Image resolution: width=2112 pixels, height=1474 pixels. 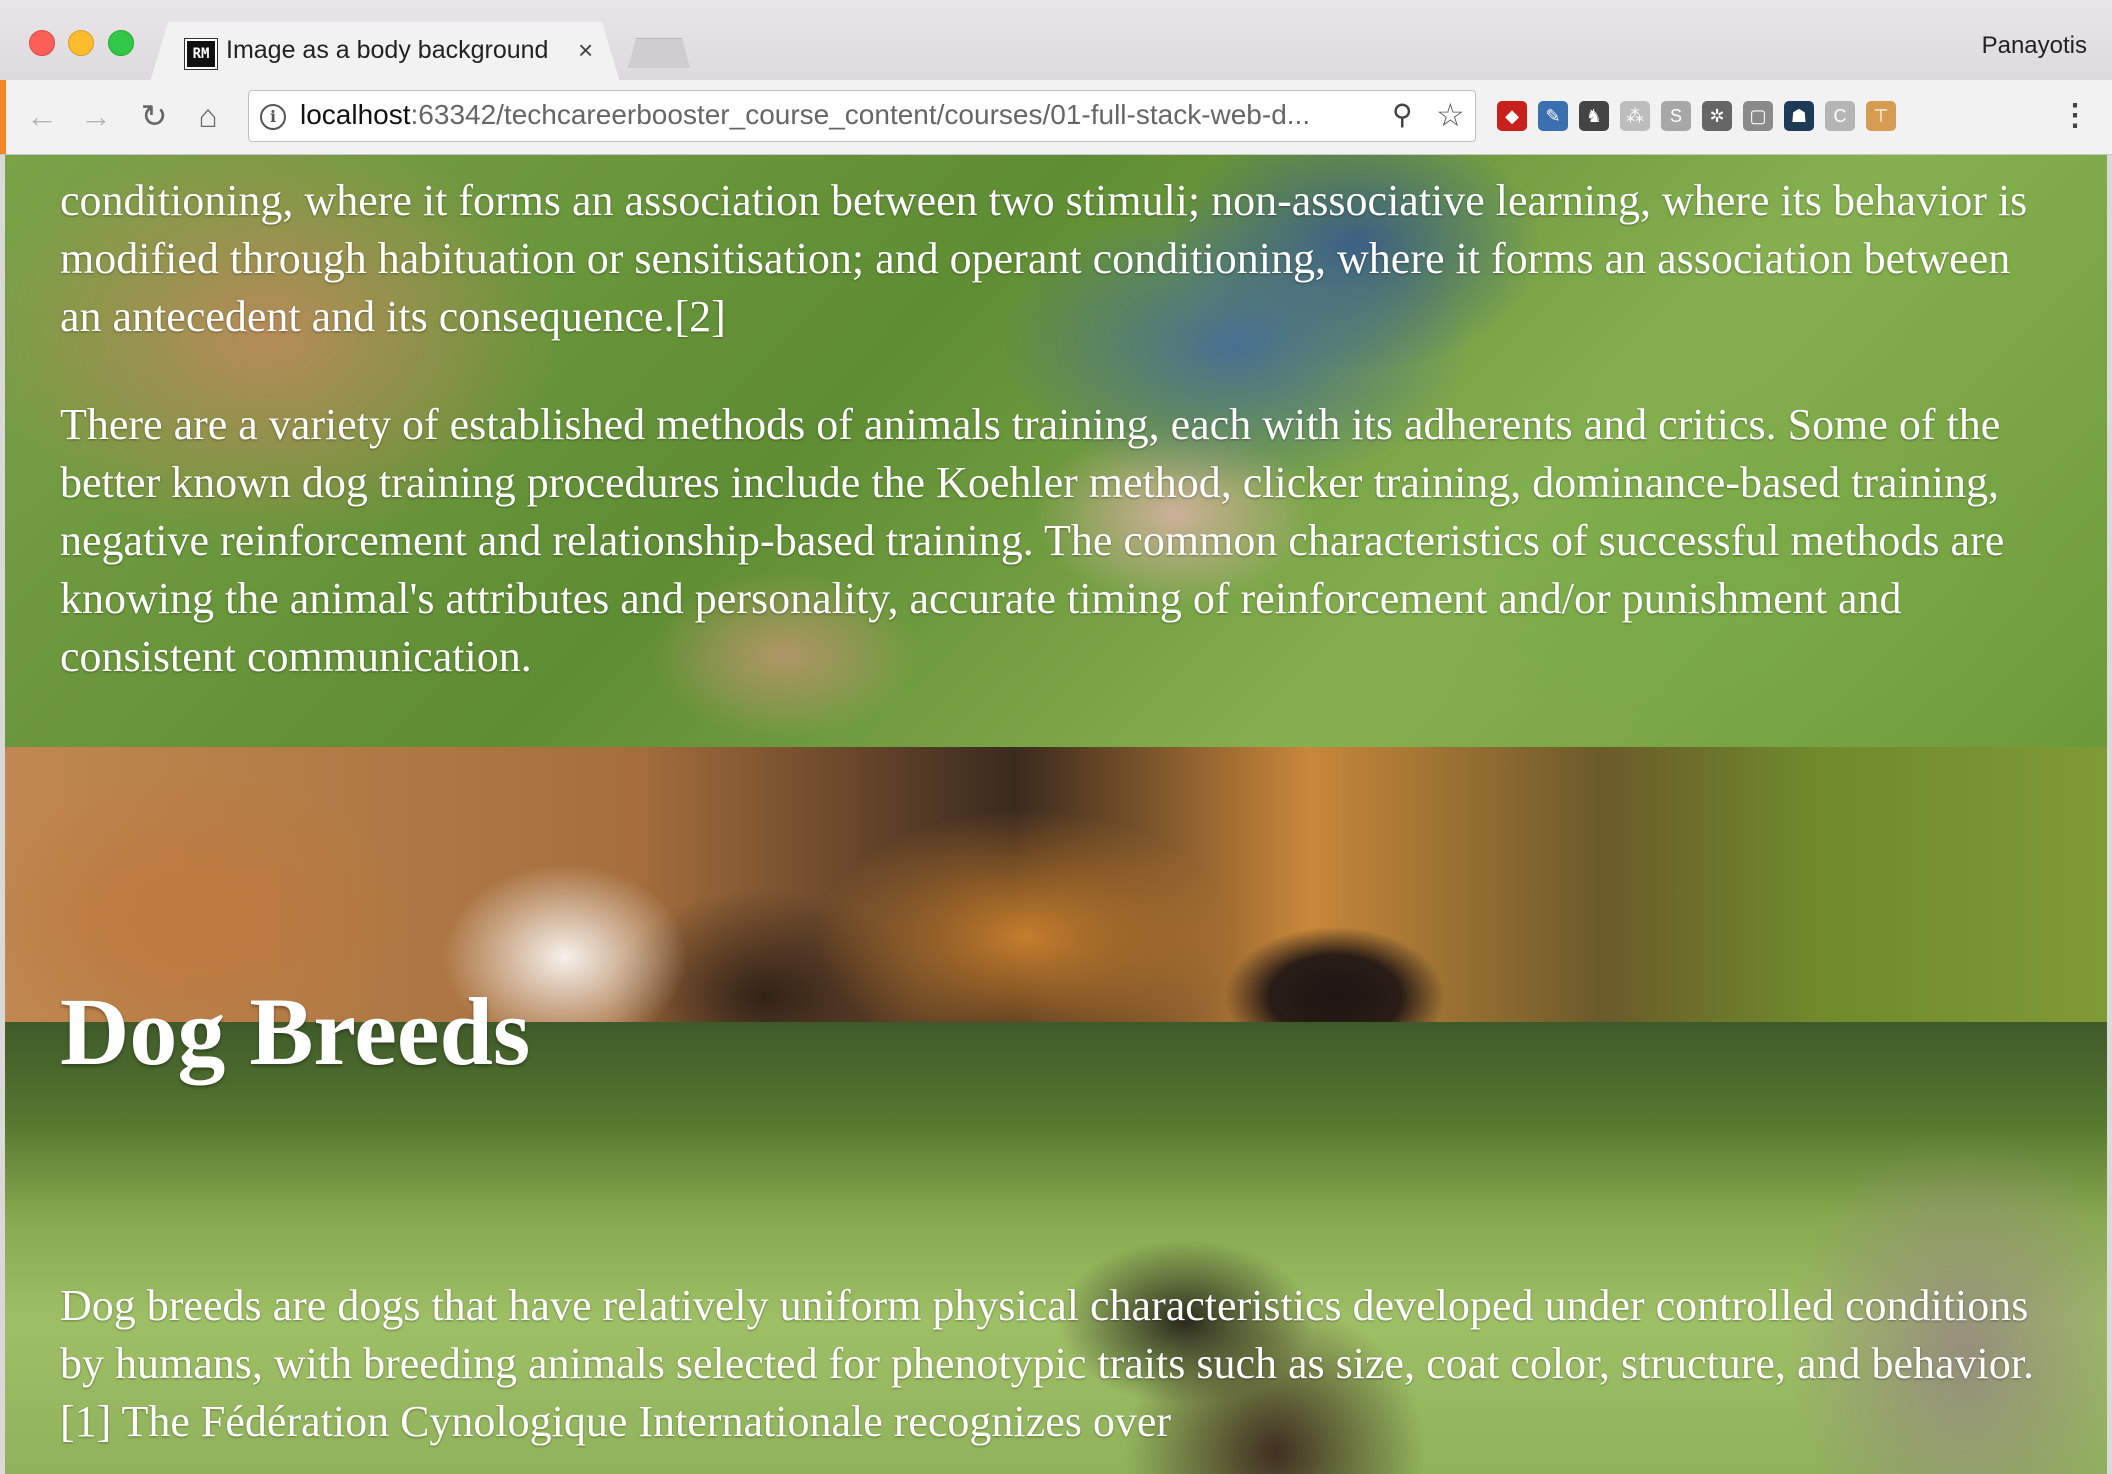 I want to click on skype-icon: S, so click(x=1676, y=116).